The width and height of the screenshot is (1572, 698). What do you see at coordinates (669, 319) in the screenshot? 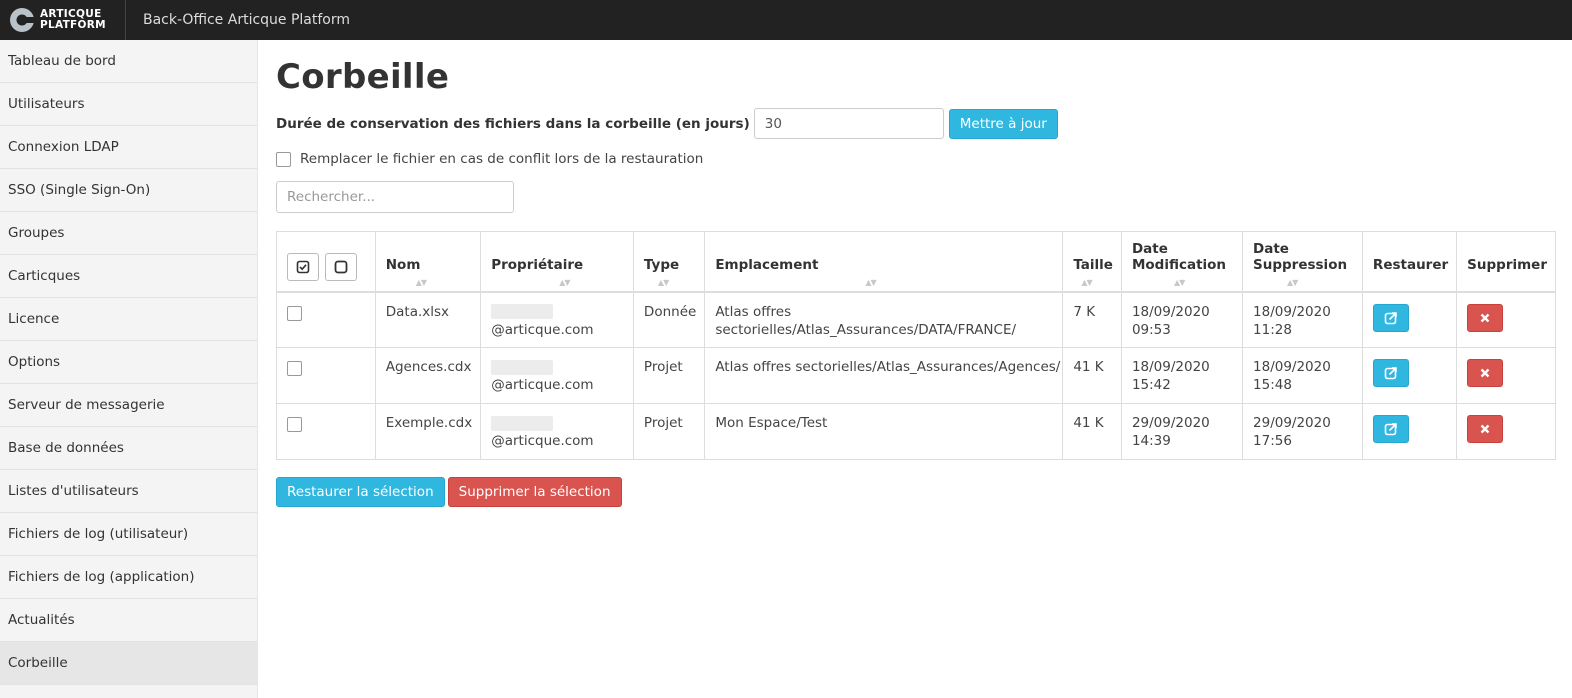
I see `cell-type: Donnée` at bounding box center [669, 319].